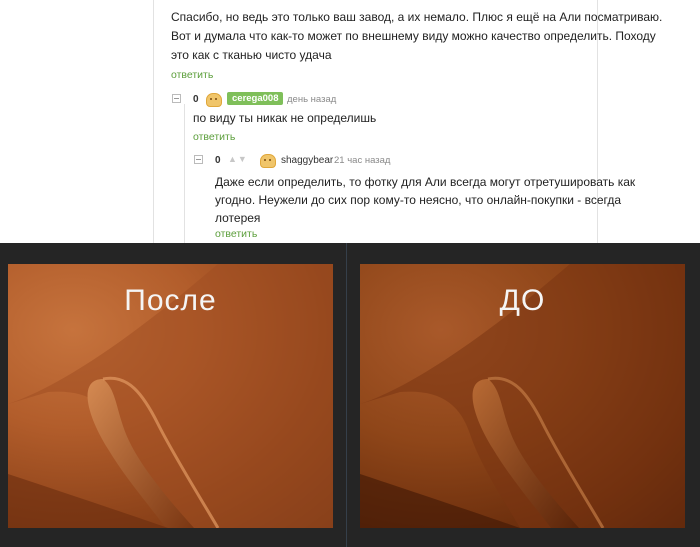 This screenshot has height=547, width=700. I want to click on comment-time: день назад, so click(312, 99).